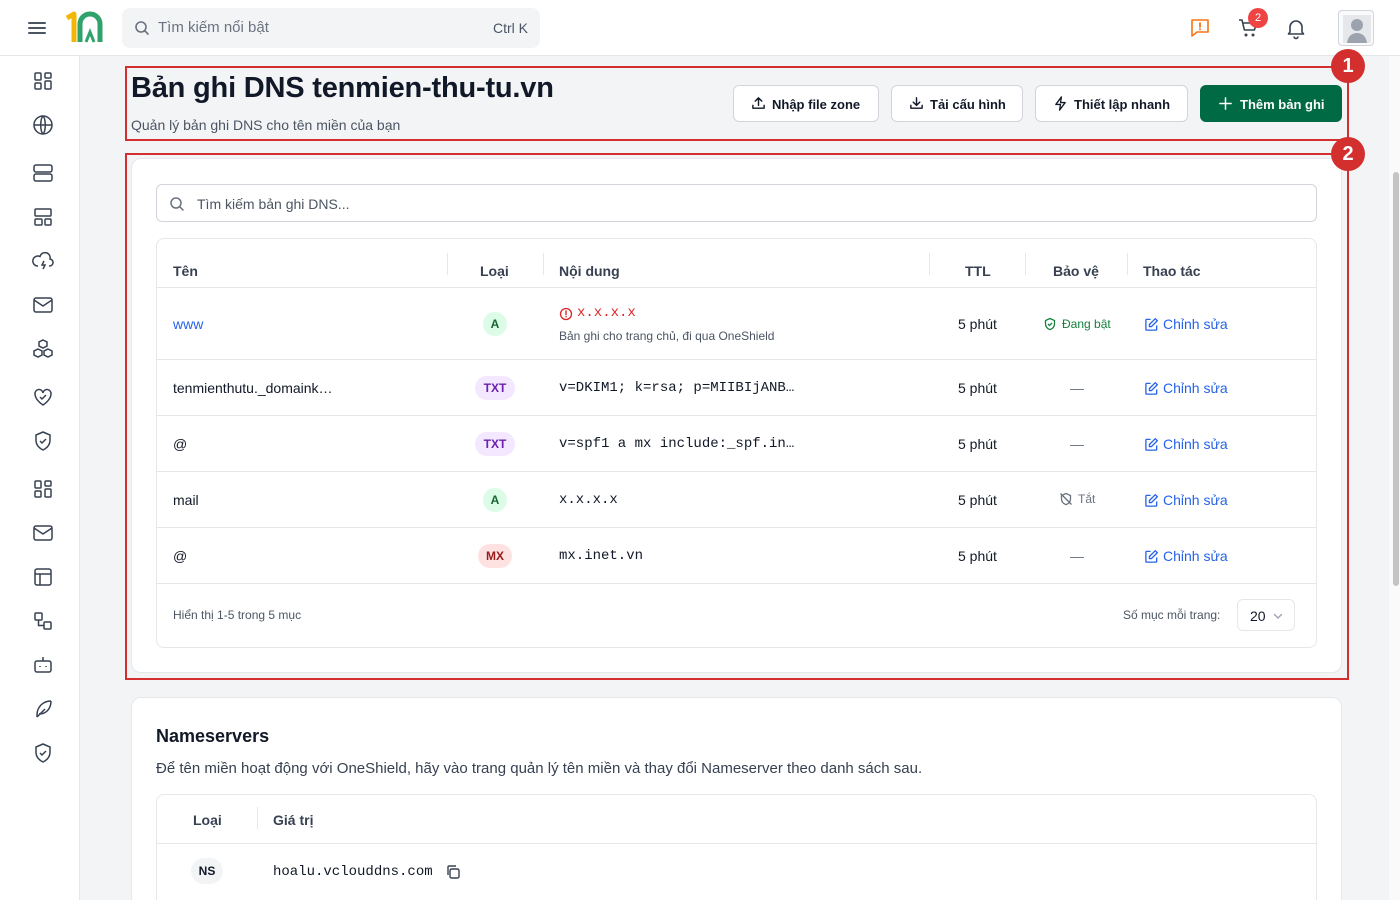 The height and width of the screenshot is (900, 1400). Describe the element at coordinates (1356, 28) in the screenshot. I see `avatar` at that location.